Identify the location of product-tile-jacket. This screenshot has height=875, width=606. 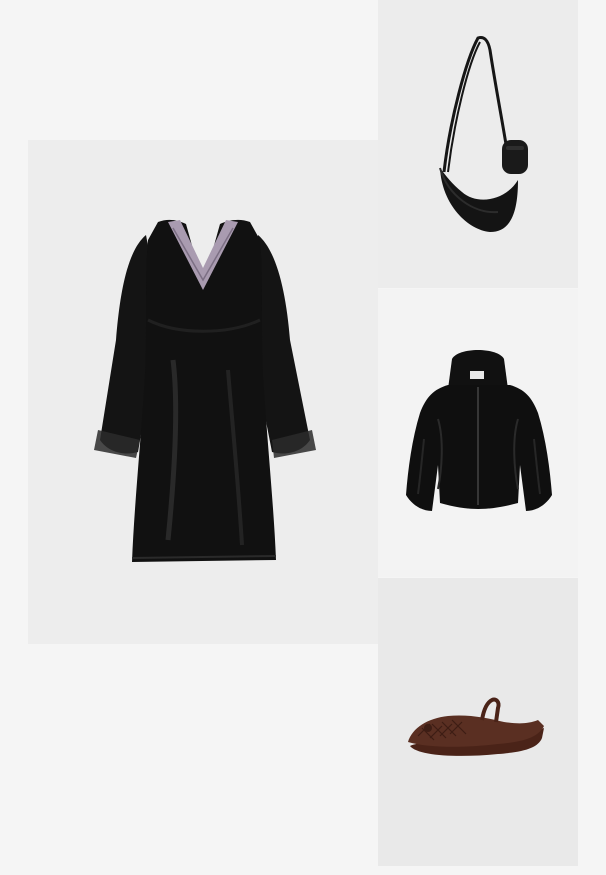
(478, 433).